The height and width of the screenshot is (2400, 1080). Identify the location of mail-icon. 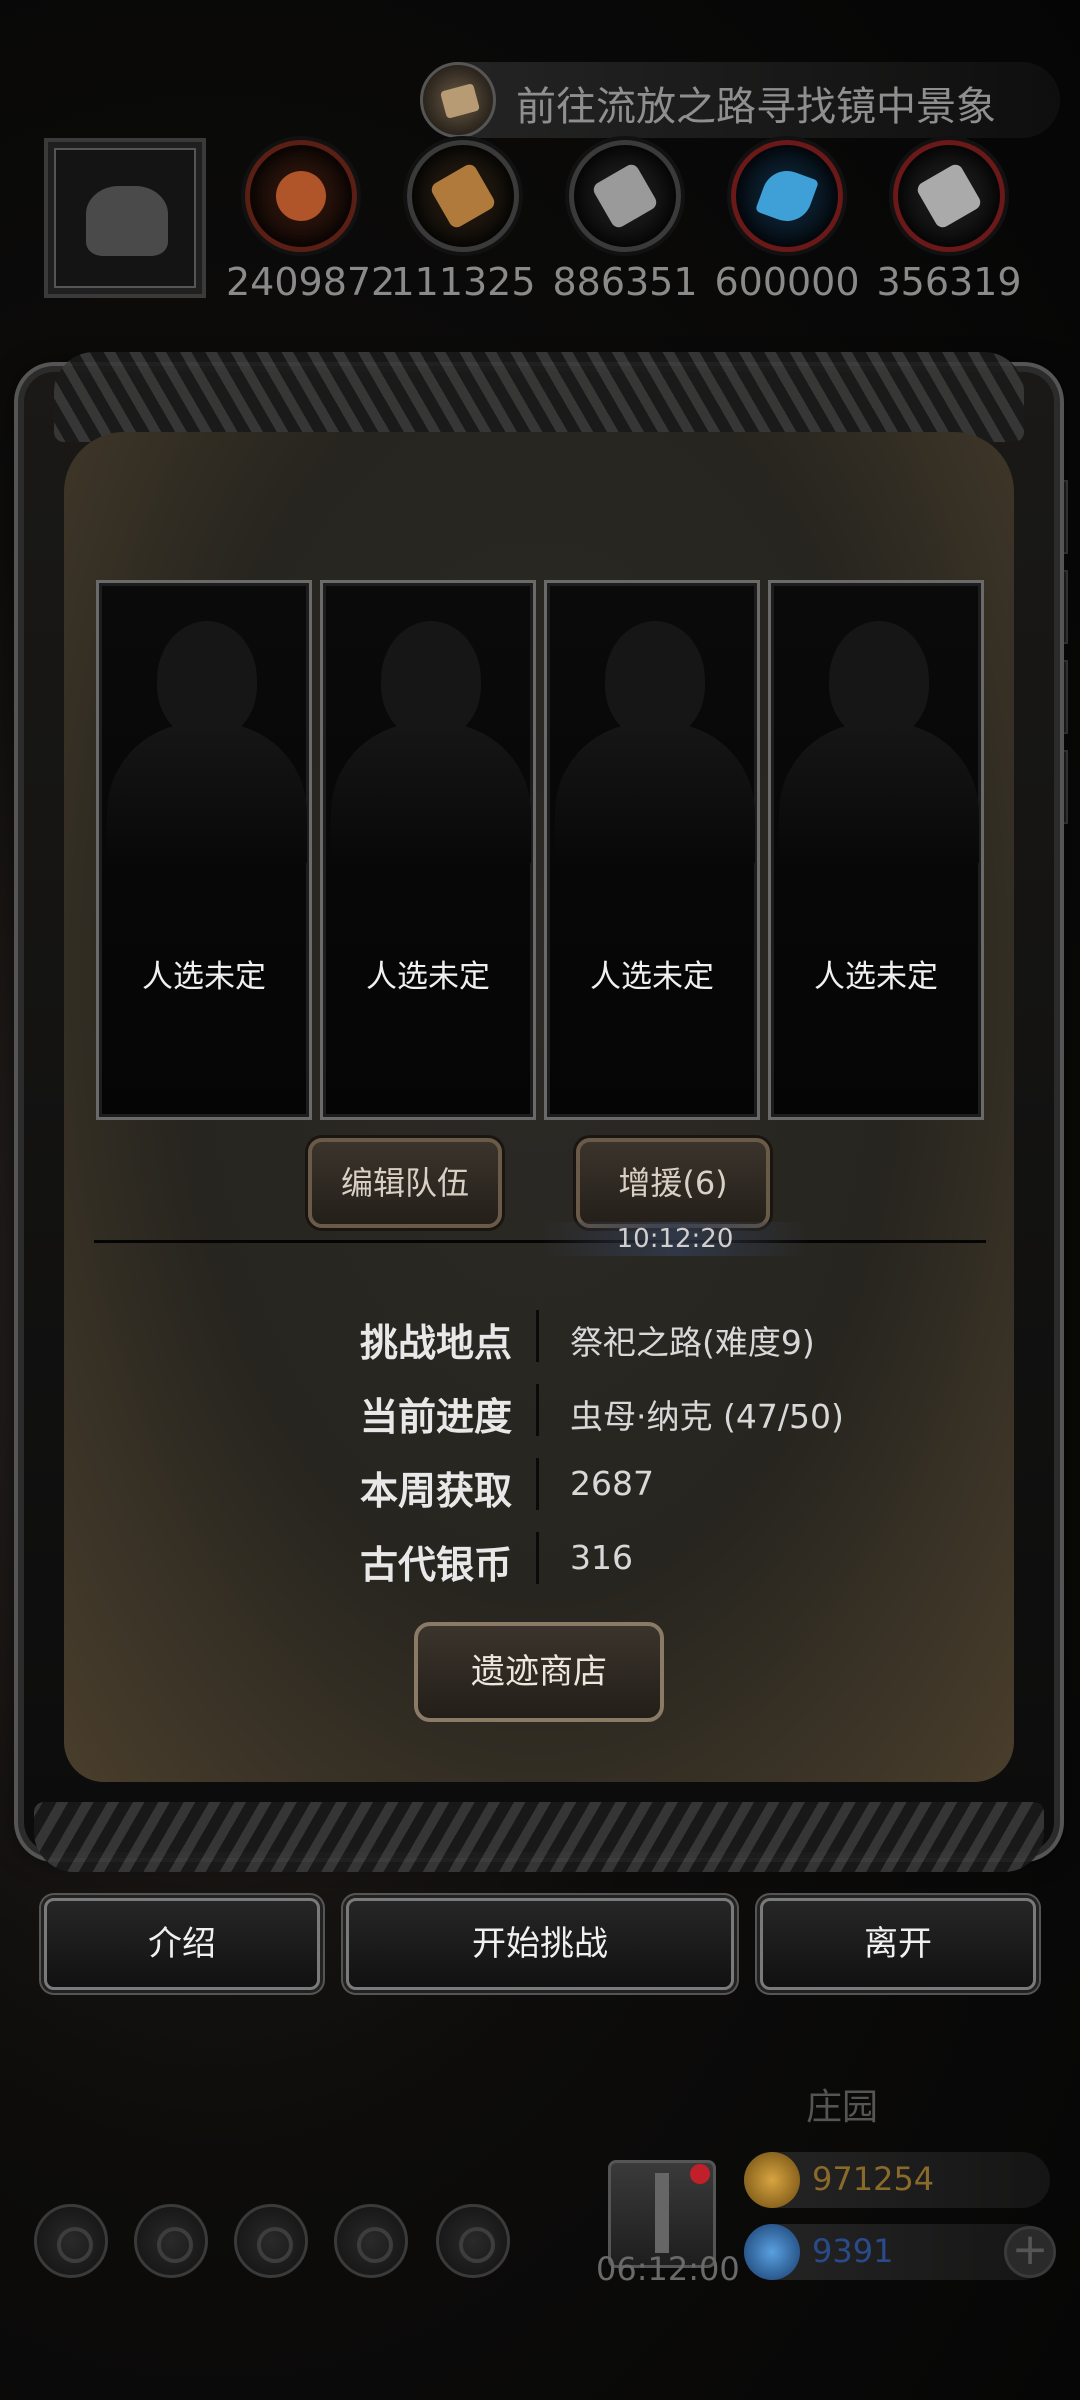
(371, 2241).